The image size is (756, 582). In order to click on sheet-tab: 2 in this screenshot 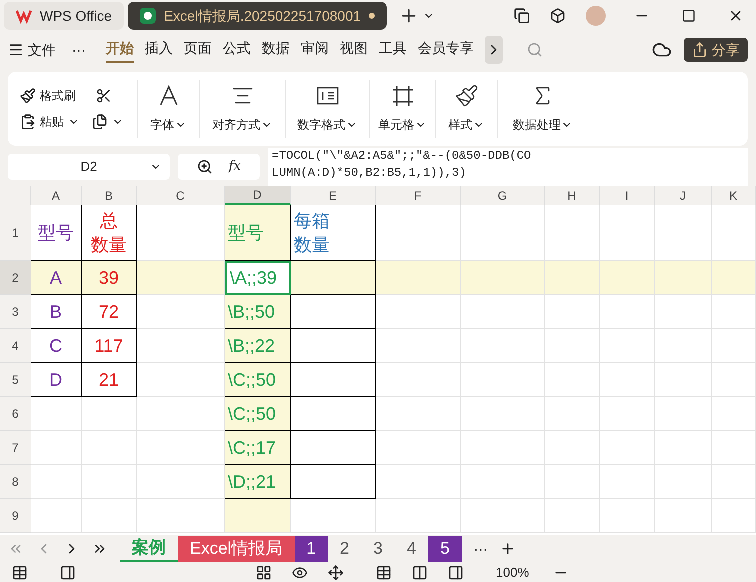, I will do `click(345, 549)`.